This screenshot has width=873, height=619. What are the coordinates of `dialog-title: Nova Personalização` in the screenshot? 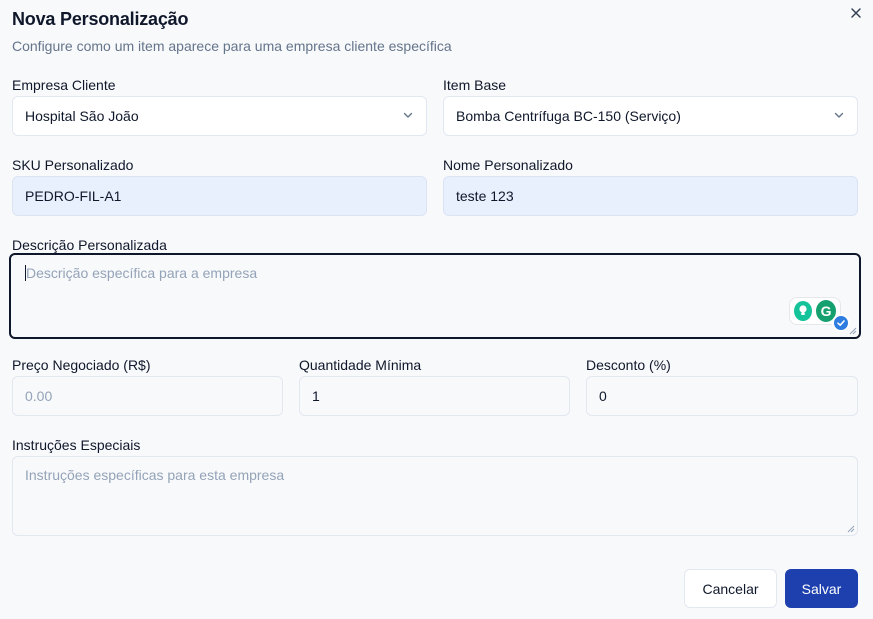 It's located at (100, 19).